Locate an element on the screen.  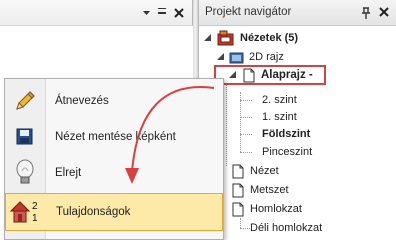
dropdown-button is located at coordinates (146, 12).